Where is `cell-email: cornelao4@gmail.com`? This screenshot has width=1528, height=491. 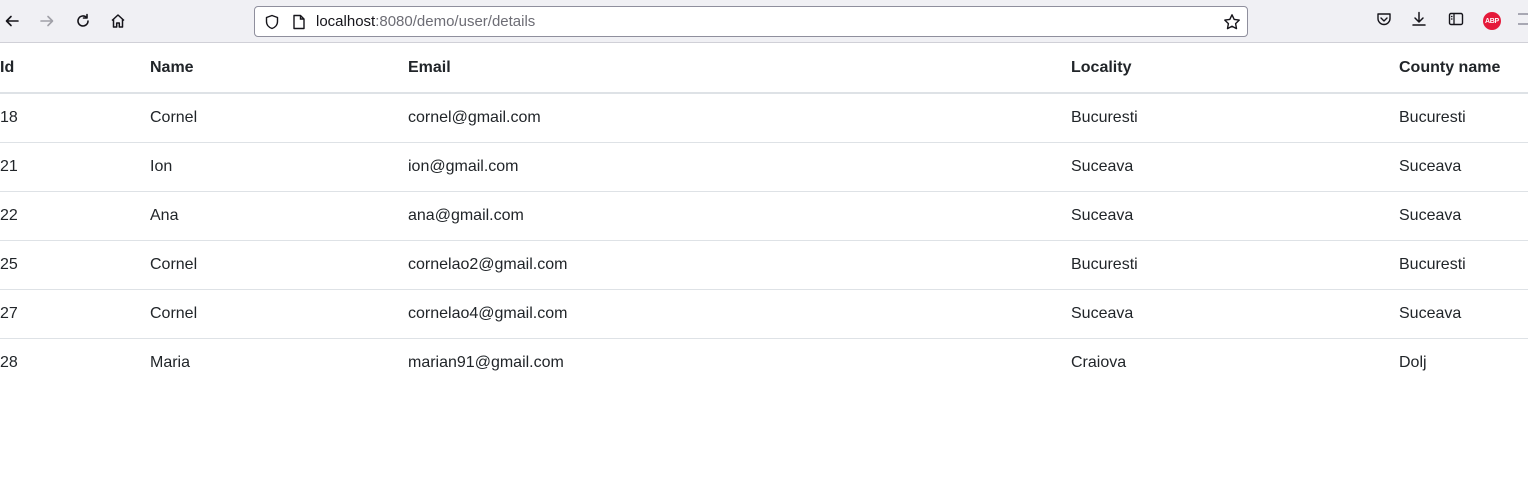 cell-email: cornelao4@gmail.com is located at coordinates (739, 314).